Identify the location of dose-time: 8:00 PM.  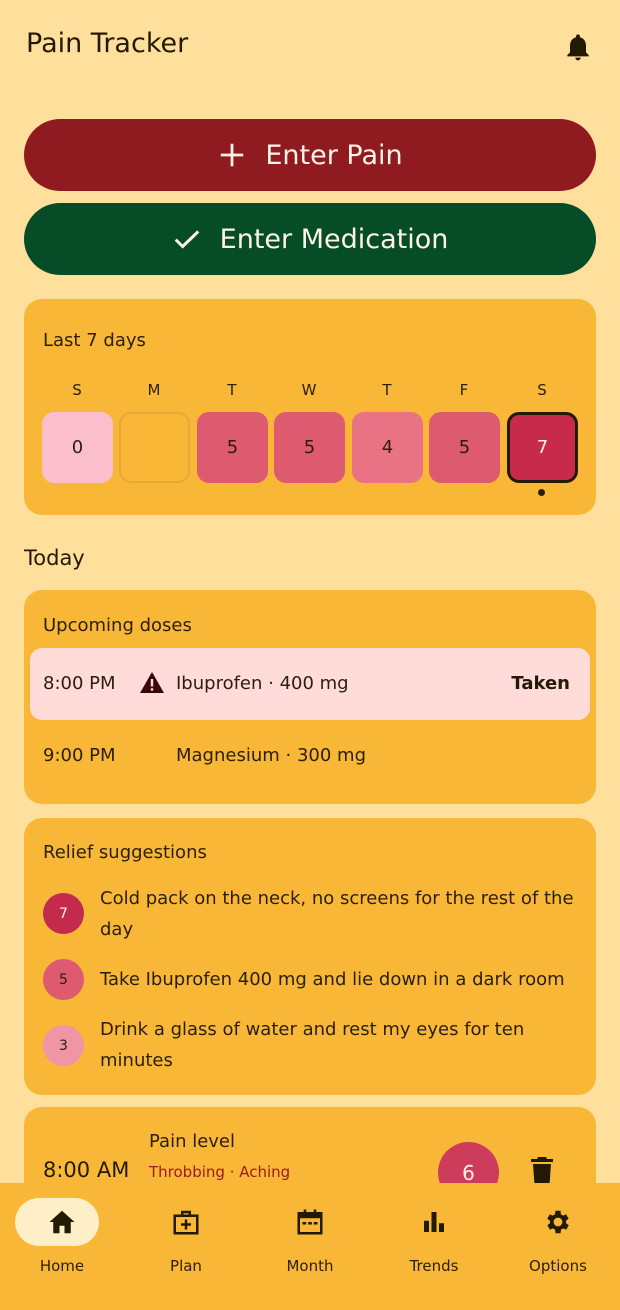
(79, 683).